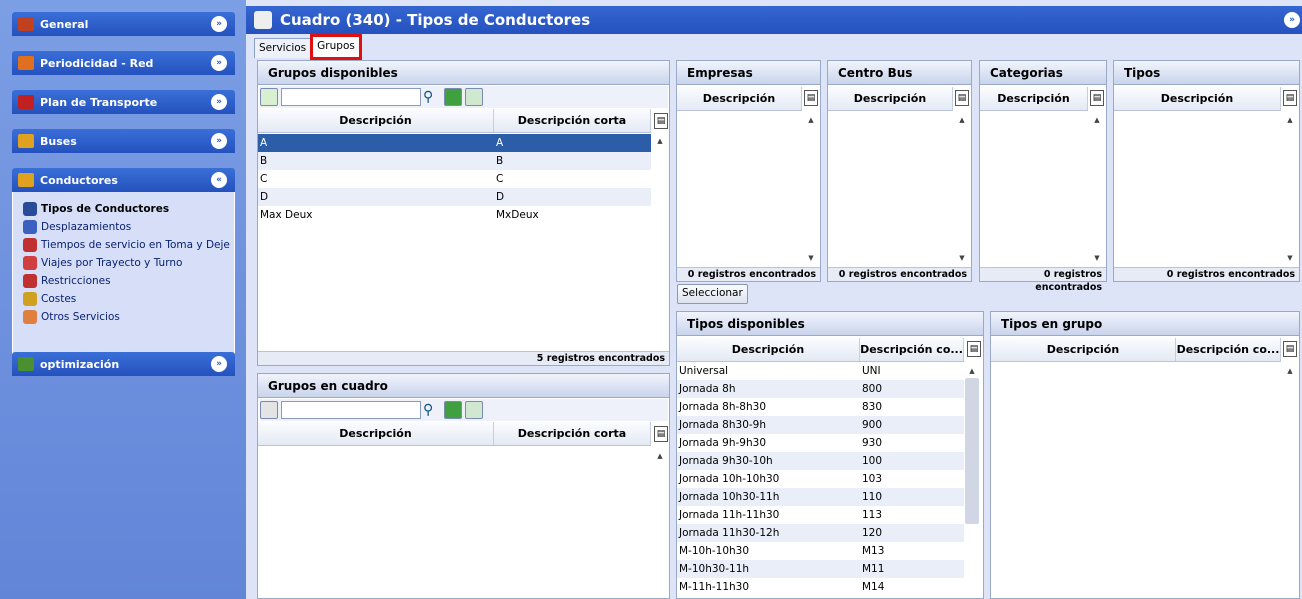 The image size is (1302, 599). What do you see at coordinates (712, 294) in the screenshot?
I see `seleccionar-button: Seleccionar` at bounding box center [712, 294].